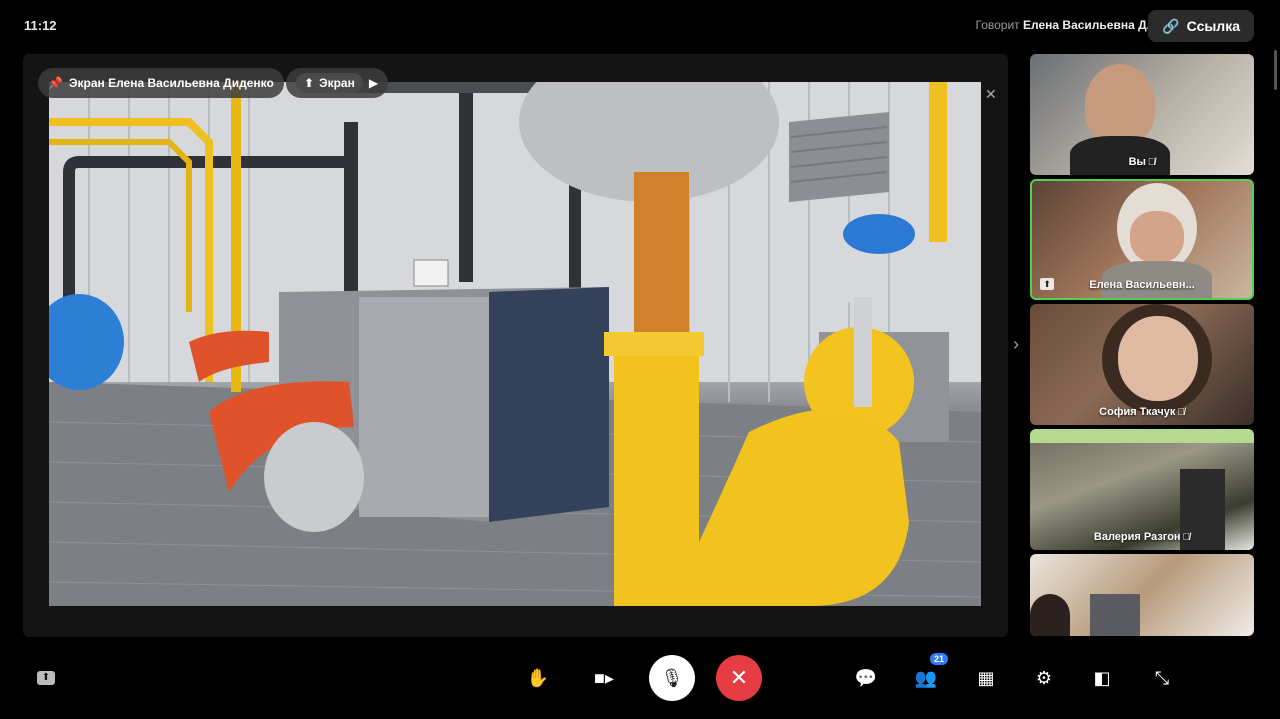 The height and width of the screenshot is (719, 1280). Describe the element at coordinates (1142, 412) in the screenshot. I see `participant-name: София Ткачук 🎙̸` at that location.